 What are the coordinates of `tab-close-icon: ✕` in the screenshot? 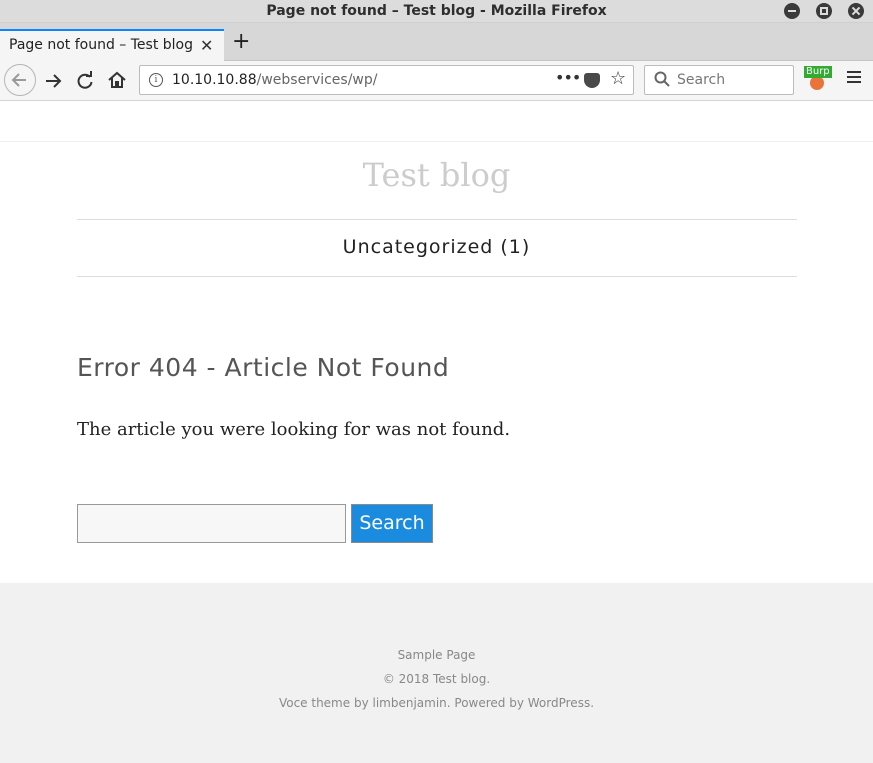 It's located at (206, 45).